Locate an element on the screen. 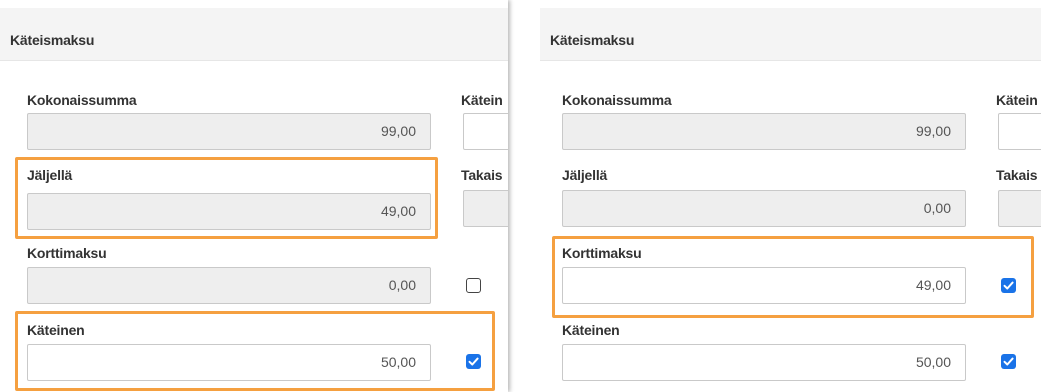  jaljella-field: 49,00 is located at coordinates (229, 211).